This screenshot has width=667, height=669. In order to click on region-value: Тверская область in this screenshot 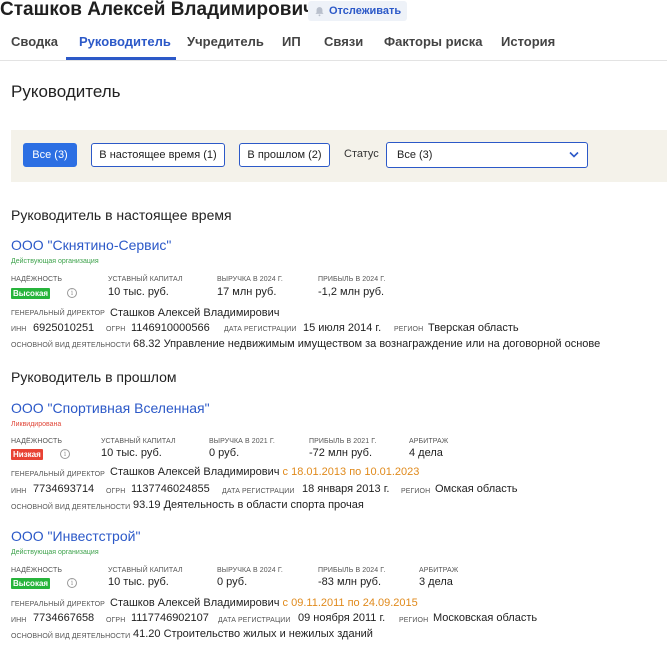, I will do `click(473, 328)`.